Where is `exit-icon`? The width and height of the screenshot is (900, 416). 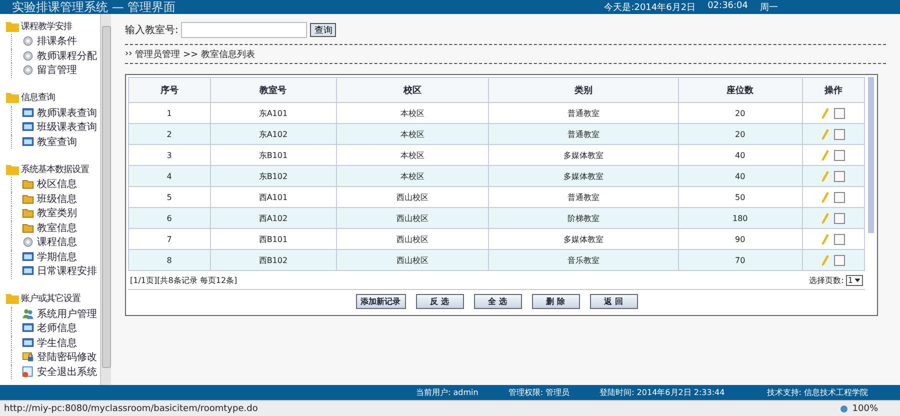 exit-icon is located at coordinates (28, 372).